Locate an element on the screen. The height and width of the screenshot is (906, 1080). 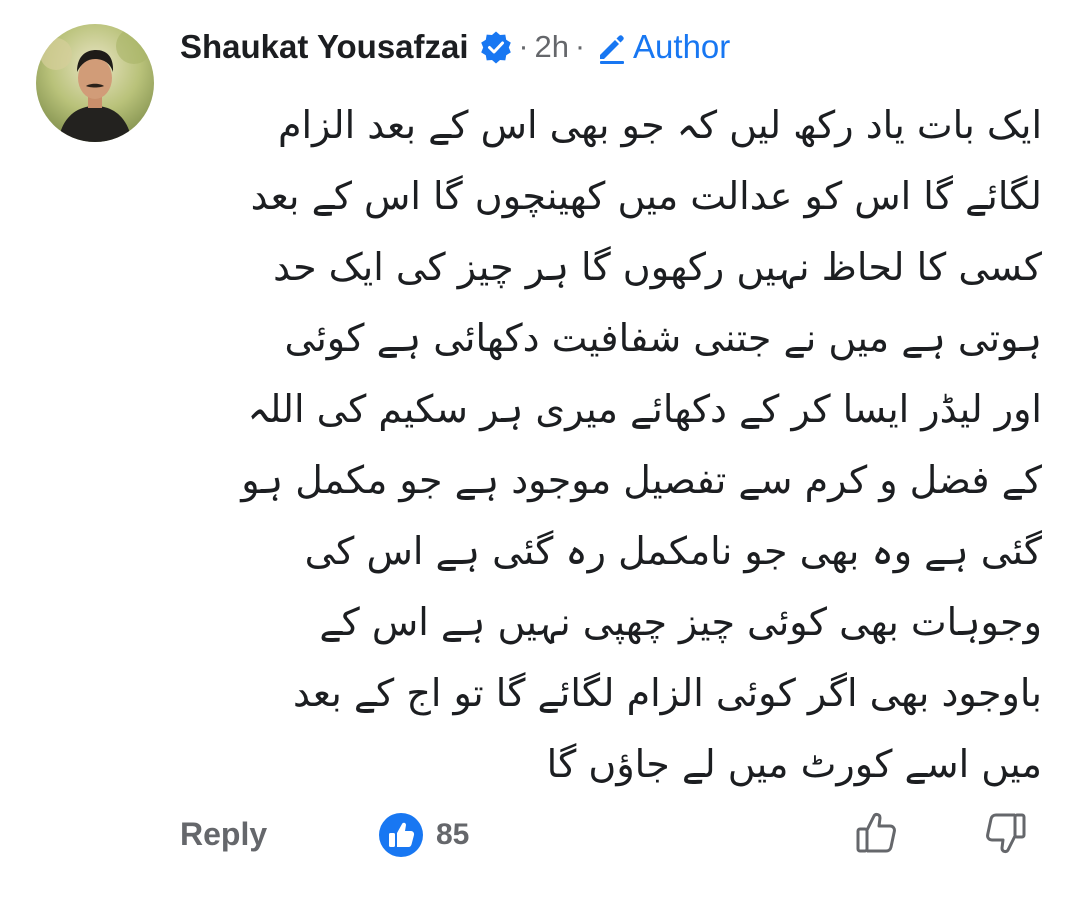
author-name: Shaukat Yousafzai is located at coordinates (324, 47).